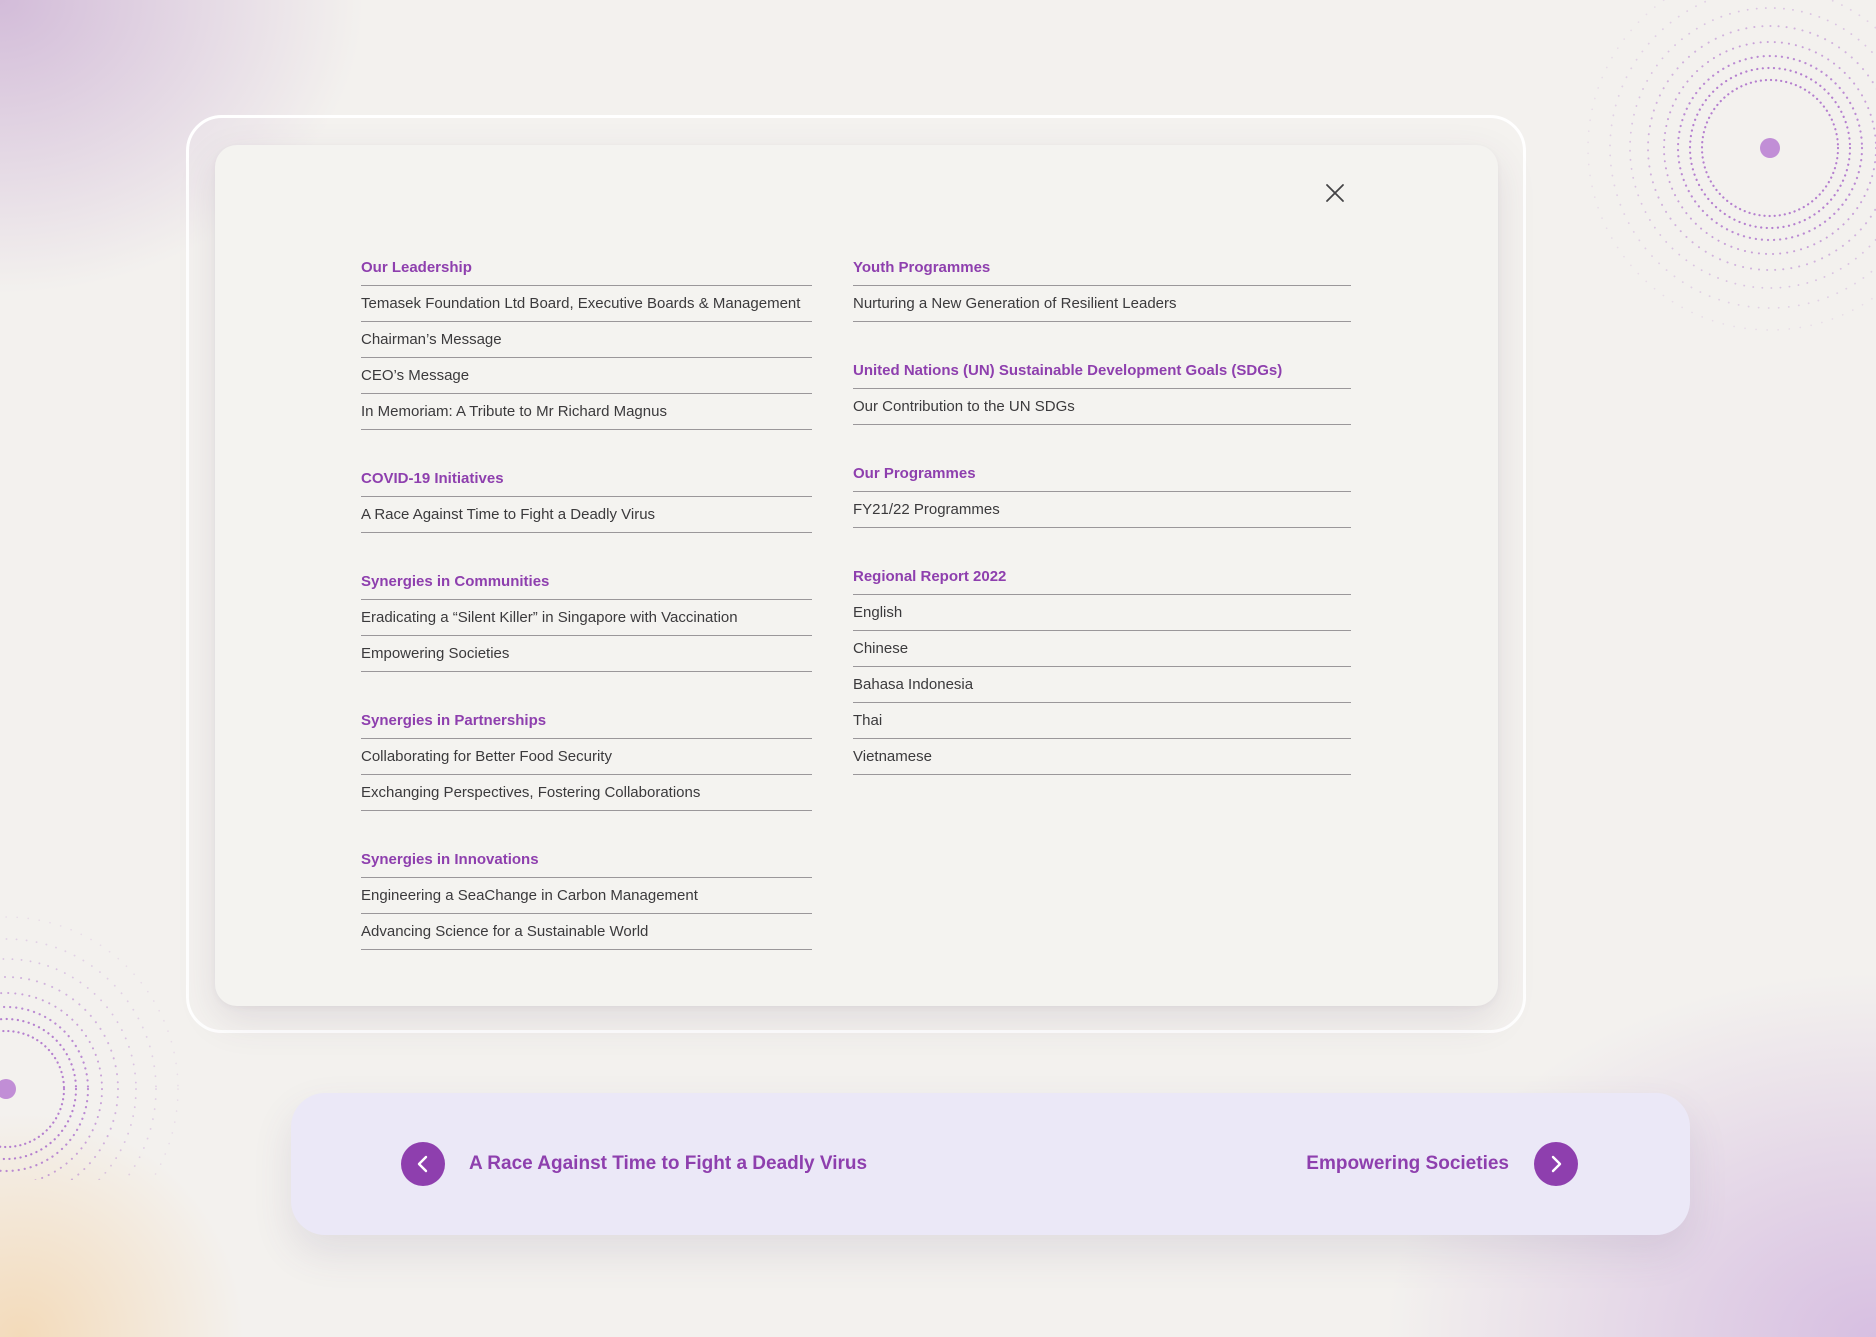 The width and height of the screenshot is (1876, 1337). I want to click on menu-link: Our Contribution to the UN SDGs, so click(1102, 407).